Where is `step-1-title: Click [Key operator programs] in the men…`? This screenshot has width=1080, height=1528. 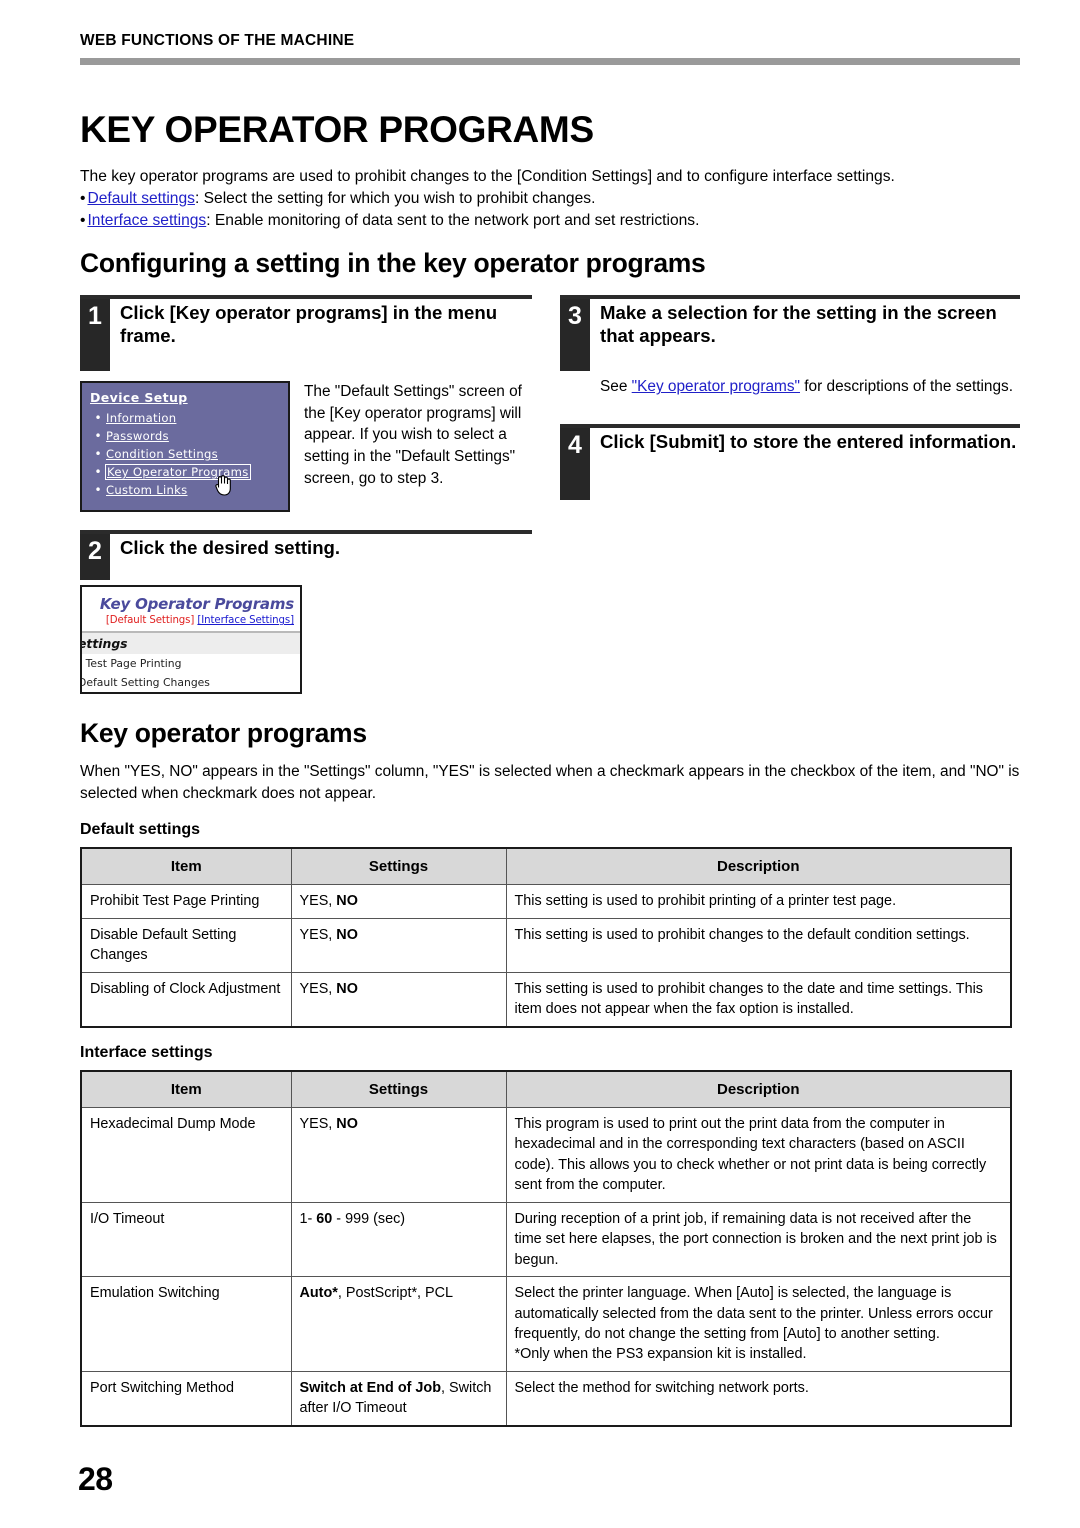
step-1-title: Click [Key operator programs] in the men… is located at coordinates (309, 324).